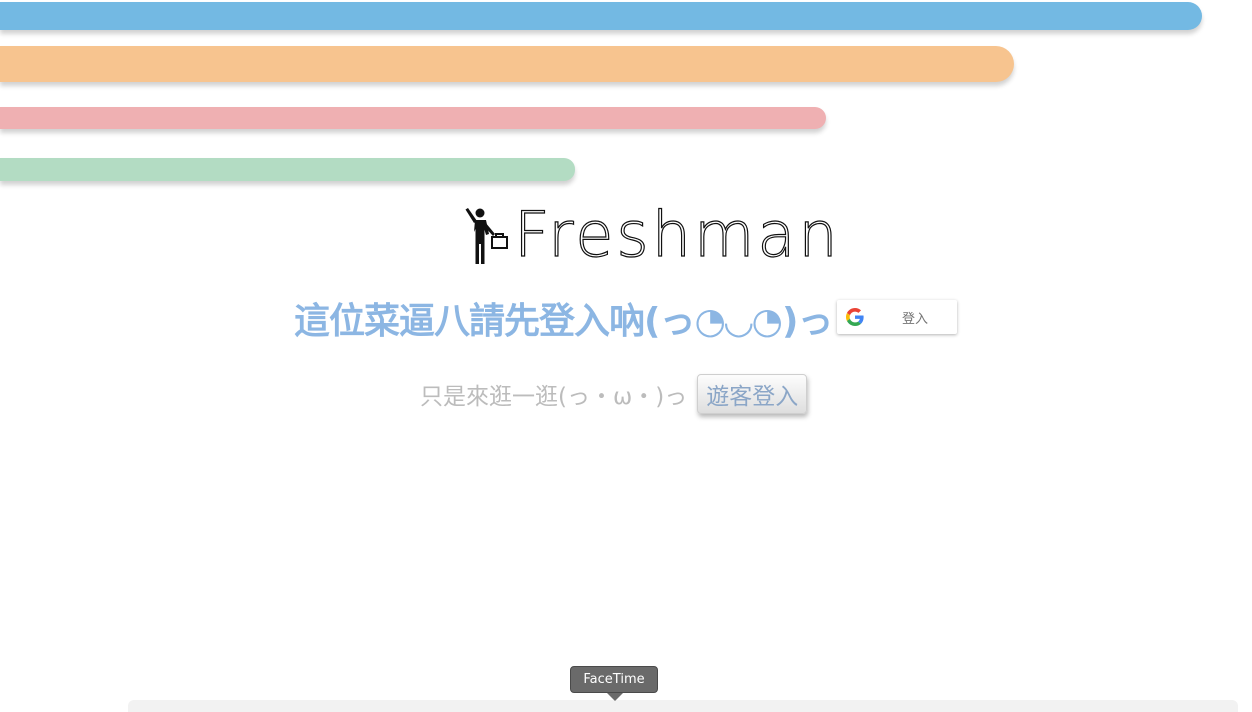 The width and height of the screenshot is (1252, 712). Describe the element at coordinates (915, 319) in the screenshot. I see `google-sign-in-label: 登入` at that location.